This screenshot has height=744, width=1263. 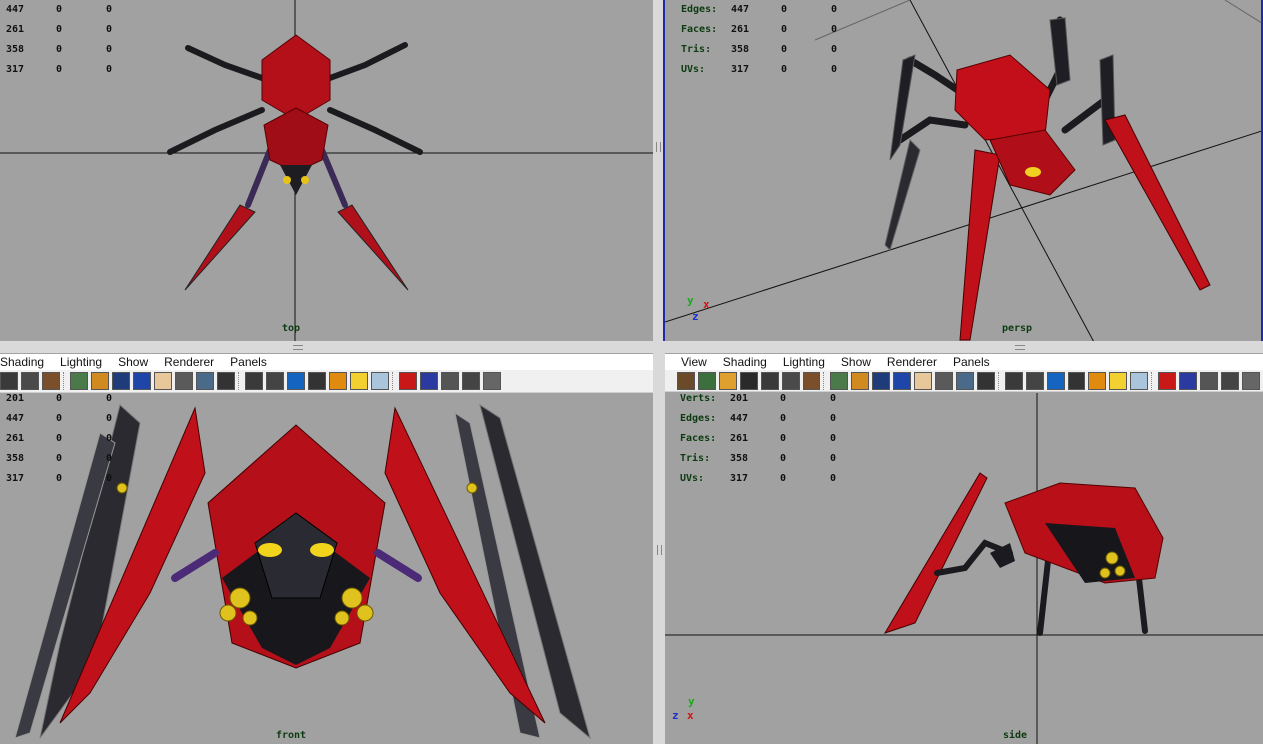 What do you see at coordinates (690, 362) in the screenshot?
I see `menu-view: View` at bounding box center [690, 362].